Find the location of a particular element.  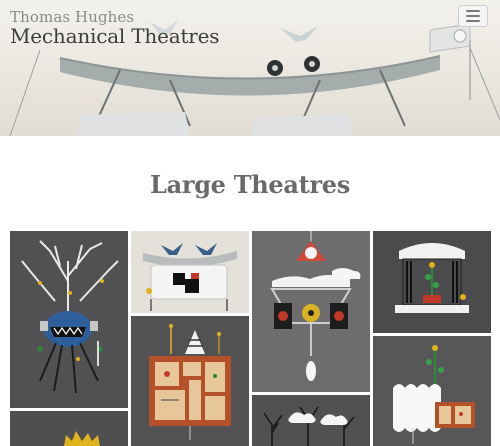

gallery-image-crown is located at coordinates (69, 428).